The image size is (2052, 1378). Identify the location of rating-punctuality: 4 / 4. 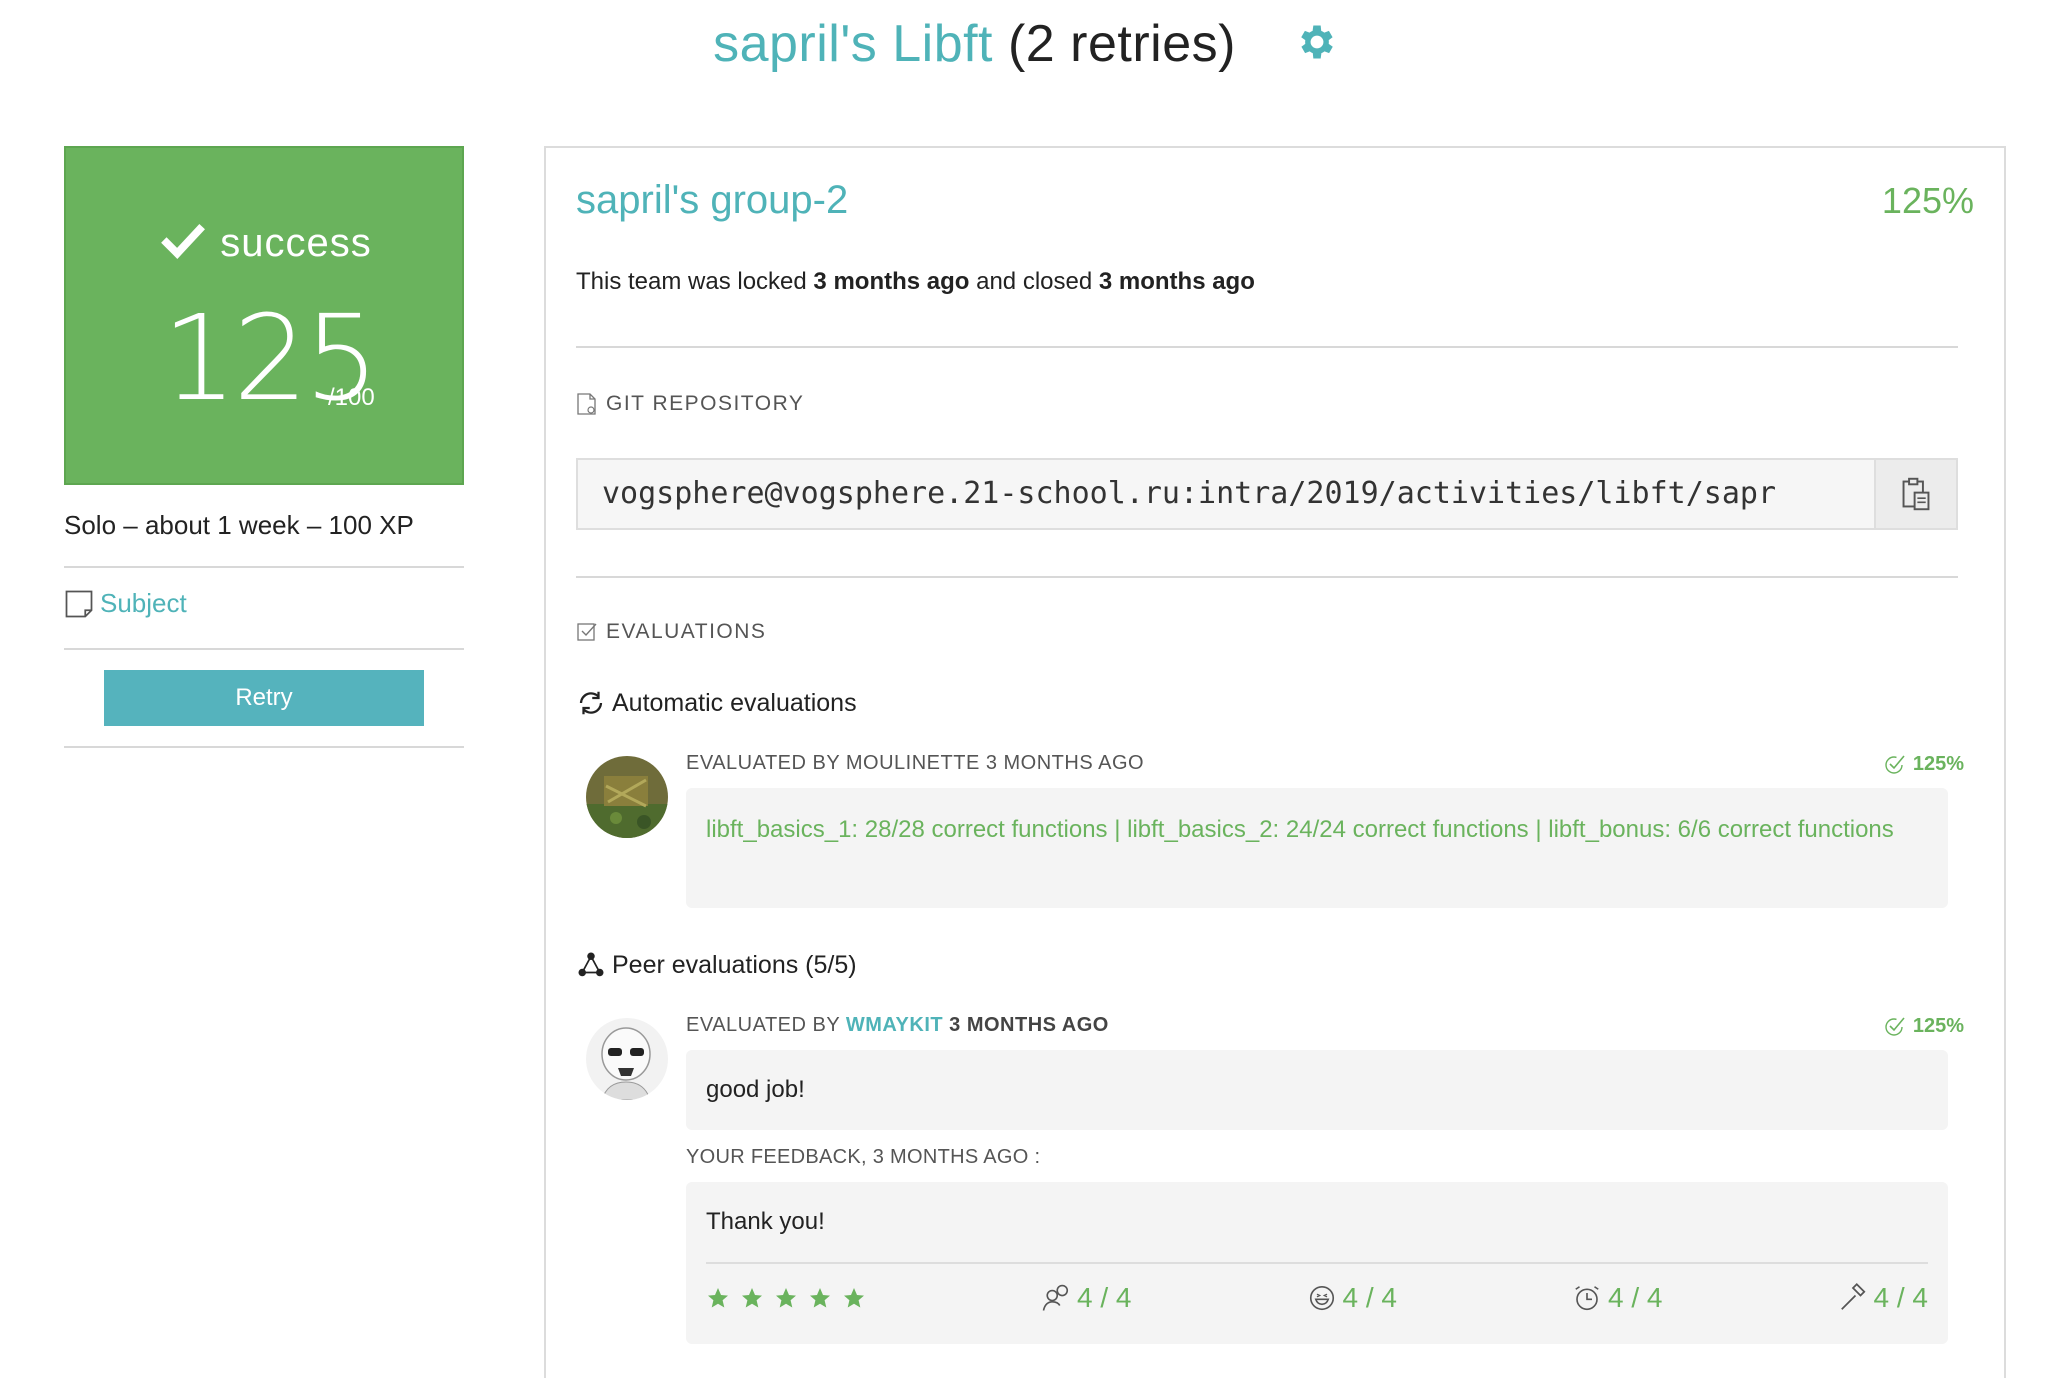
(1617, 1298).